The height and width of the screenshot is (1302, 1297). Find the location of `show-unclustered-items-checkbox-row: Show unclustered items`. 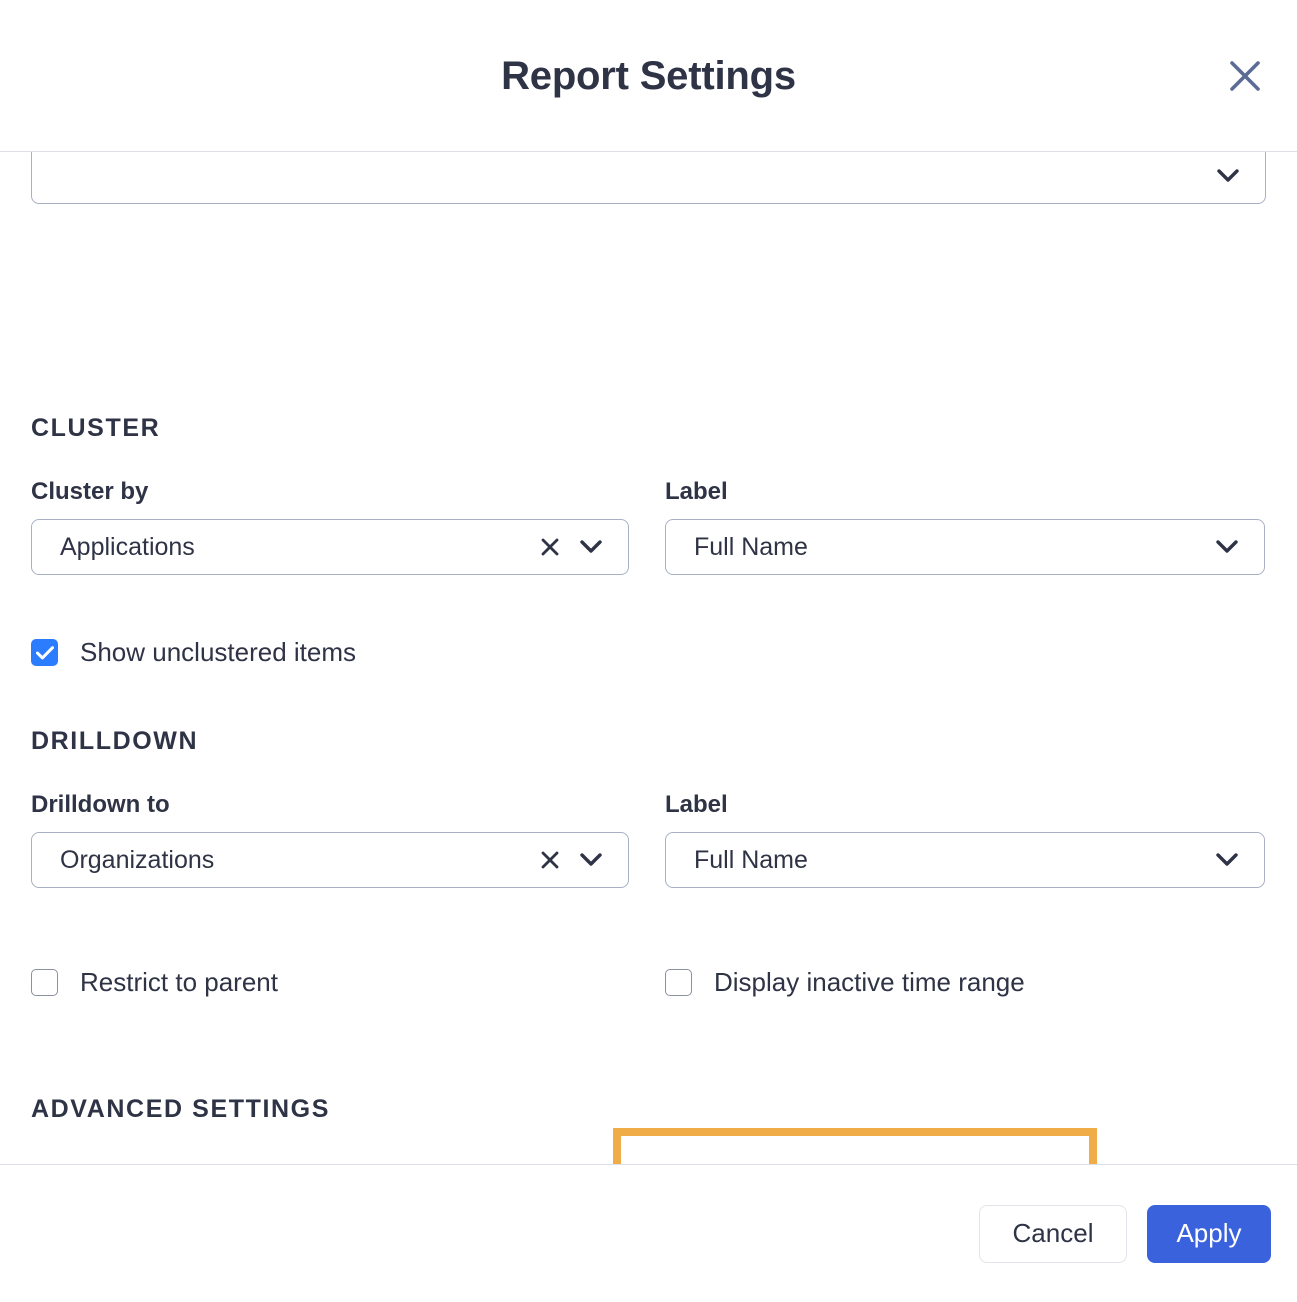

show-unclustered-items-checkbox-row: Show unclustered items is located at coordinates (193, 652).